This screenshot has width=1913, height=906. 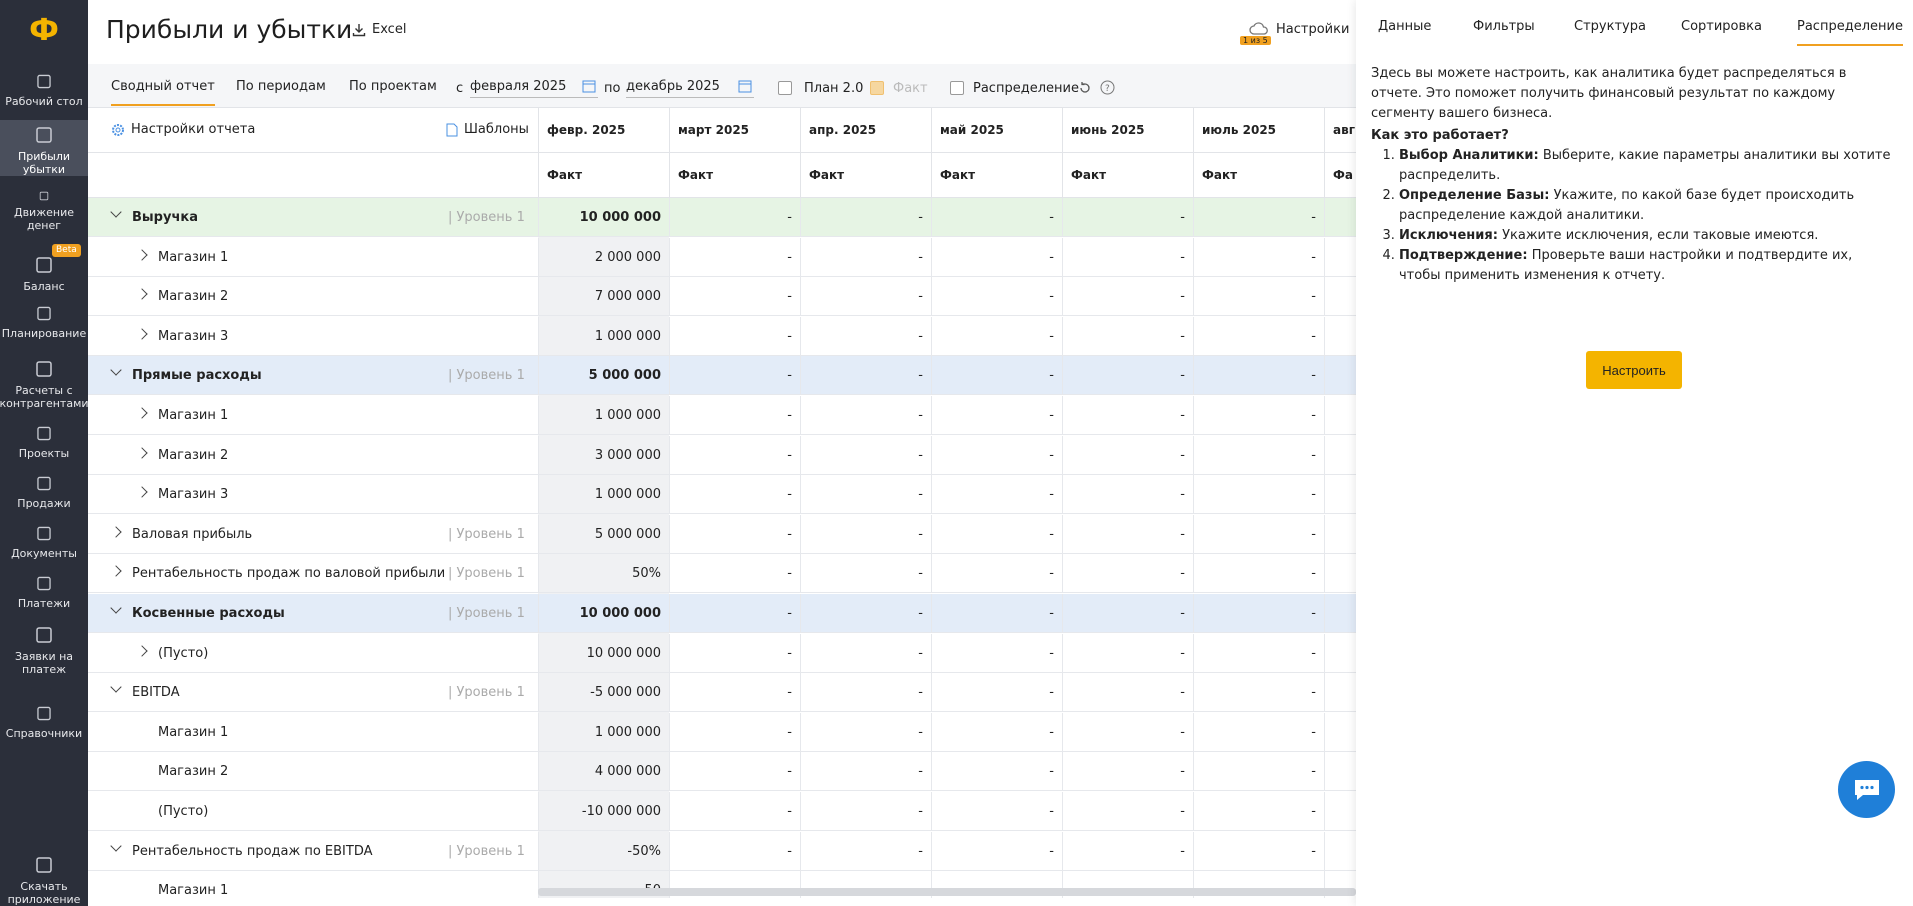 What do you see at coordinates (1850, 32) in the screenshot?
I see `panel-tab-4: Распределение` at bounding box center [1850, 32].